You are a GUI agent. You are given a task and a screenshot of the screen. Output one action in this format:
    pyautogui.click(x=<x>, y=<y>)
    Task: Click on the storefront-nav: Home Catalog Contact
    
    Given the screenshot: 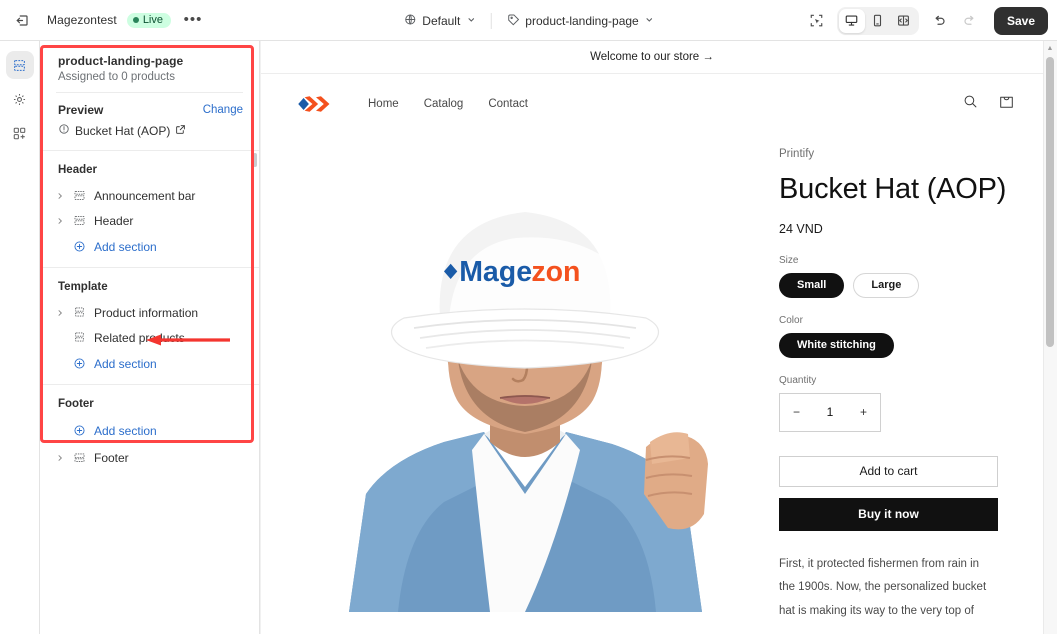 What is the action you would take?
    pyautogui.click(x=448, y=104)
    